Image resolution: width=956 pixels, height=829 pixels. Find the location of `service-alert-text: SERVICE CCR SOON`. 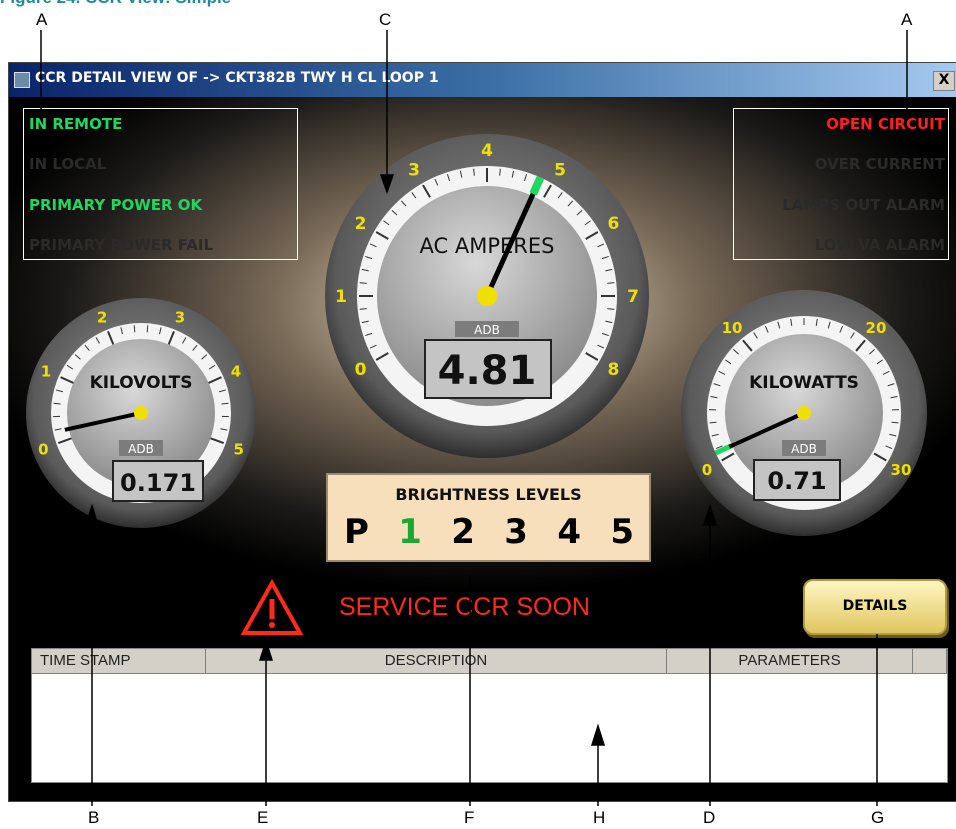

service-alert-text: SERVICE CCR SOON is located at coordinates (464, 607).